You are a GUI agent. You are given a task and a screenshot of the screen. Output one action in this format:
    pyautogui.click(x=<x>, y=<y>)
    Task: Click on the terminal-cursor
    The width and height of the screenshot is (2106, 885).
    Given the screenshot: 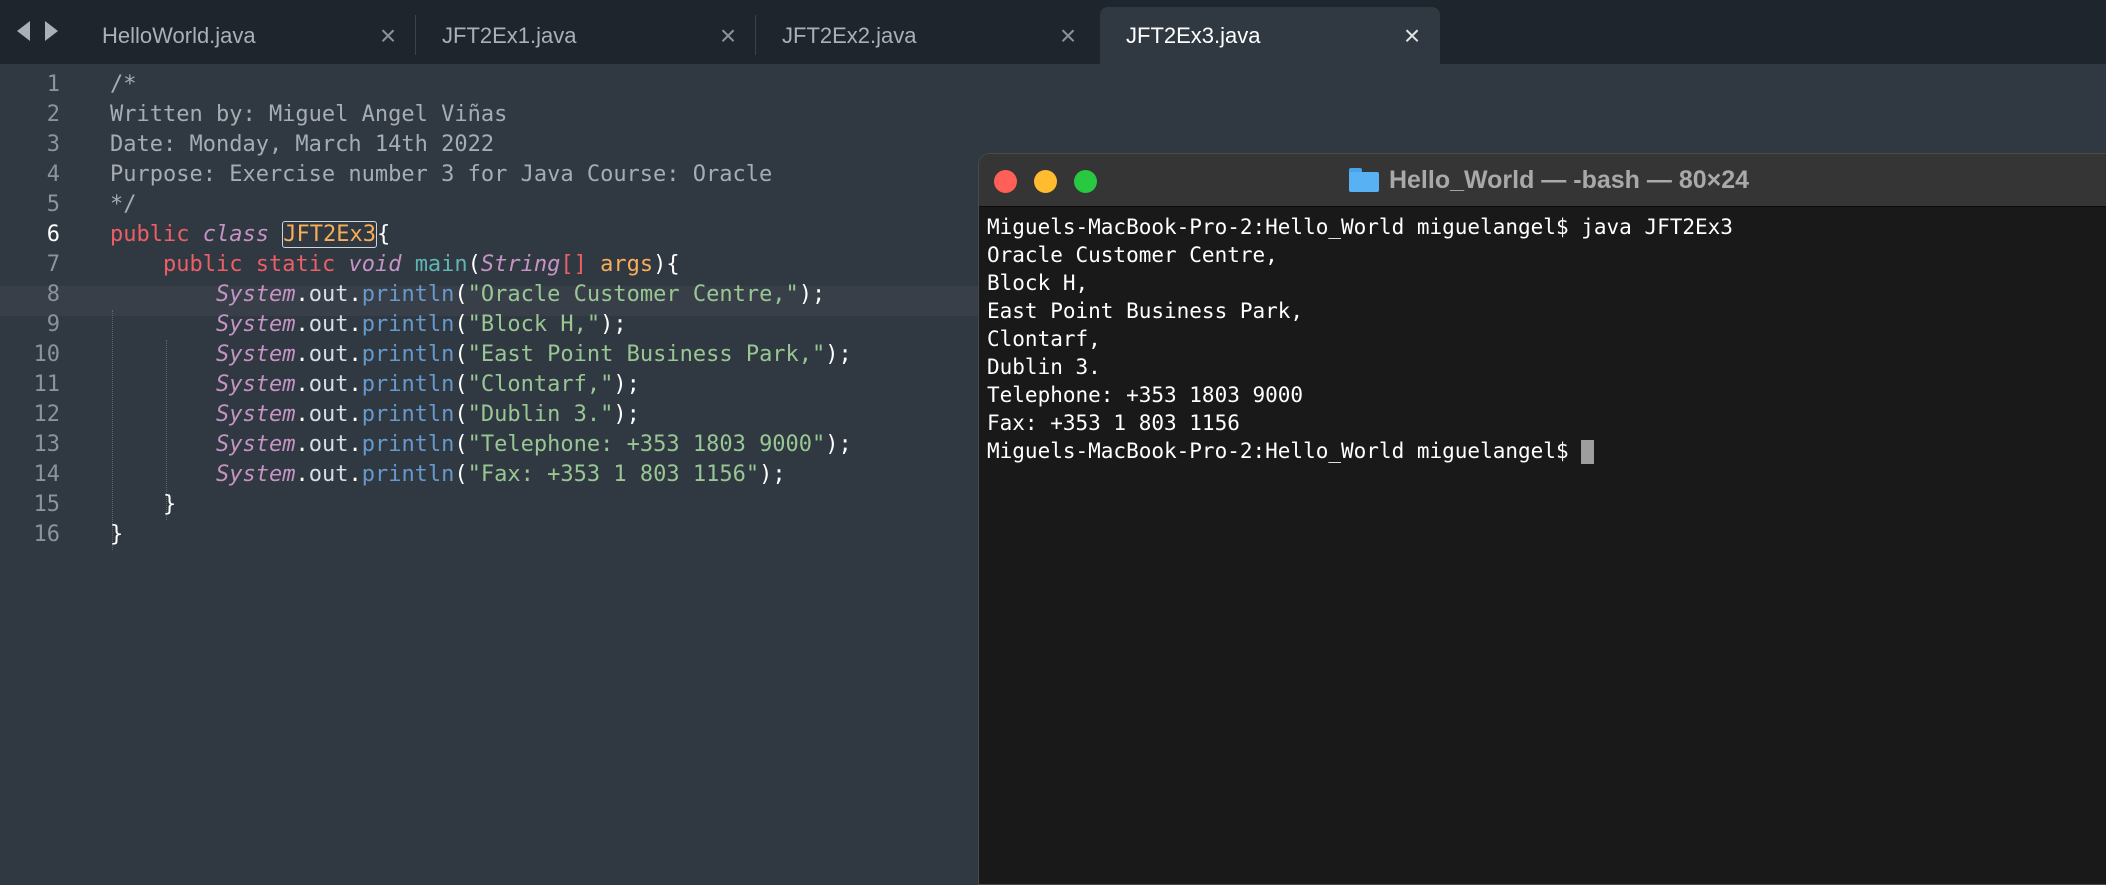 What is the action you would take?
    pyautogui.click(x=1588, y=452)
    